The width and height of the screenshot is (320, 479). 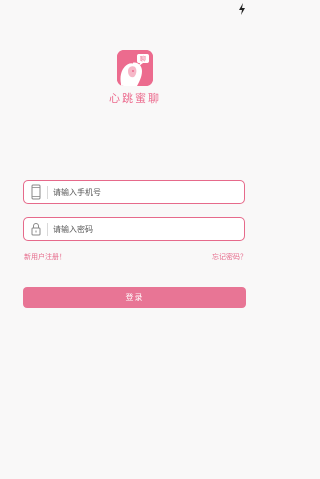 I want to click on app-name: 心跳蜜聊, so click(x=135, y=98).